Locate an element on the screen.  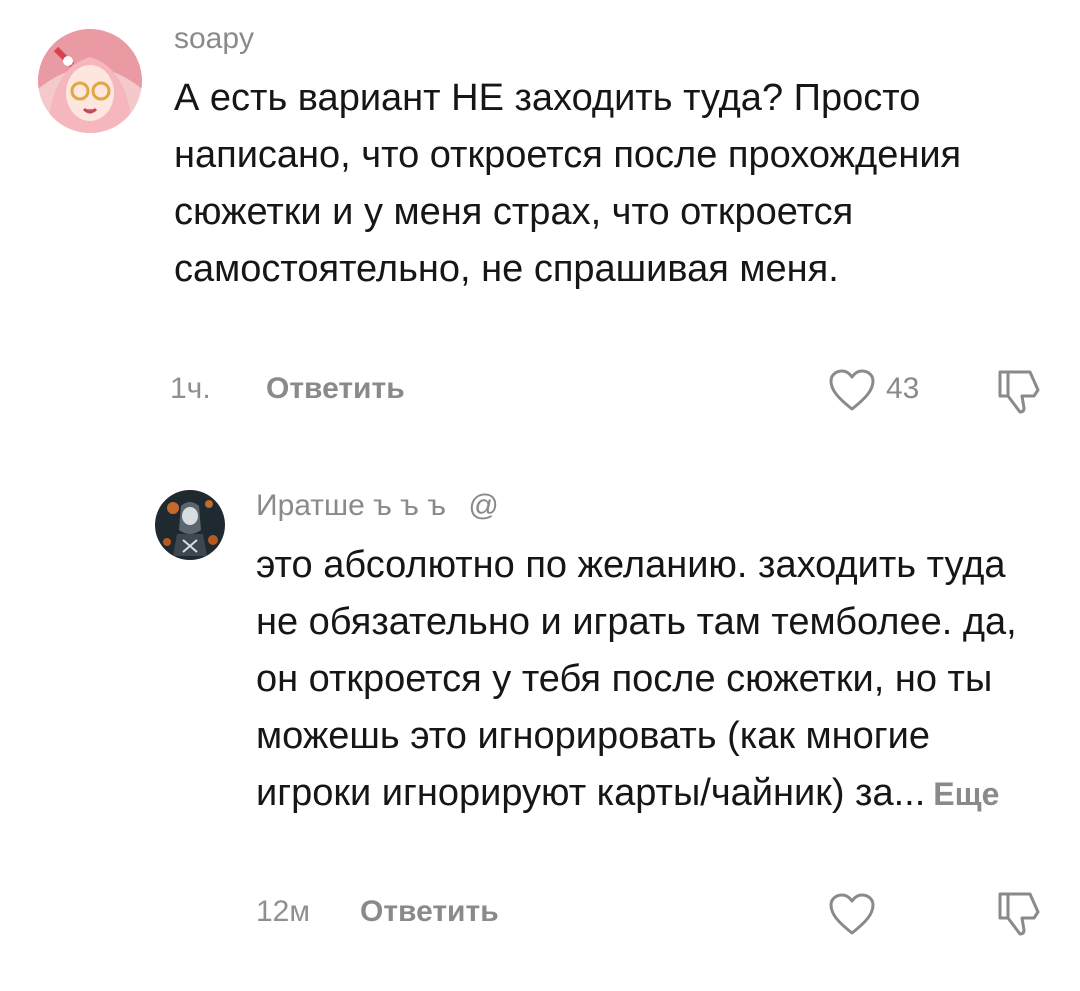
username-text: Иратше ъ ъ ъ is located at coordinates (351, 505).